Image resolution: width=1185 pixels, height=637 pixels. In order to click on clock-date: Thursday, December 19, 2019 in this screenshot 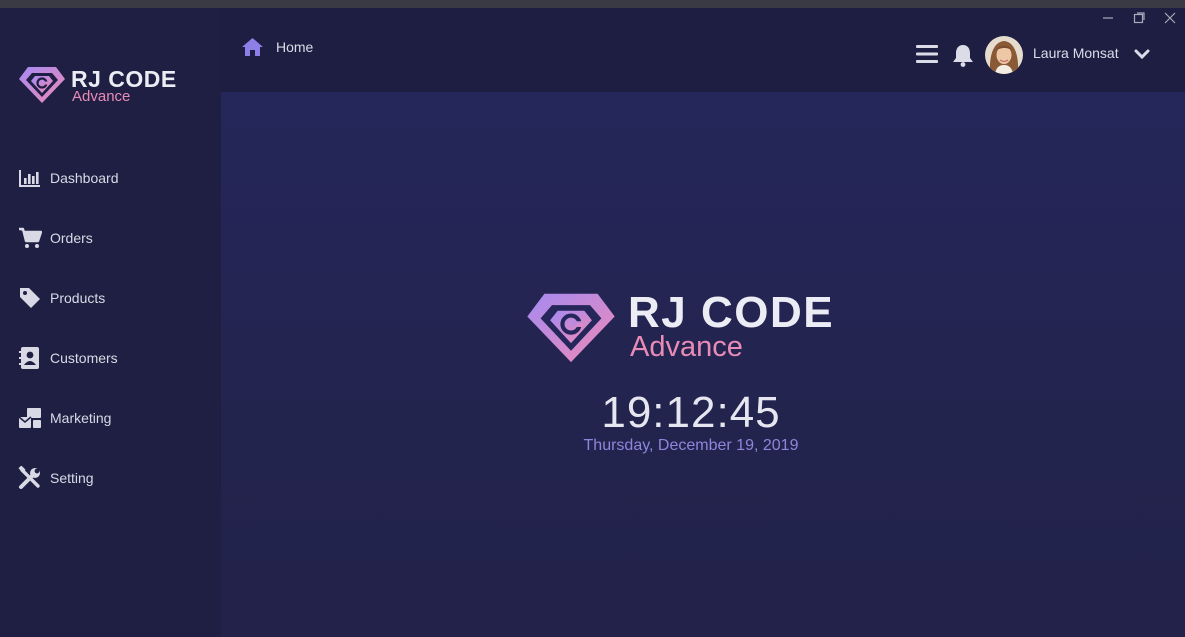, I will do `click(691, 445)`.